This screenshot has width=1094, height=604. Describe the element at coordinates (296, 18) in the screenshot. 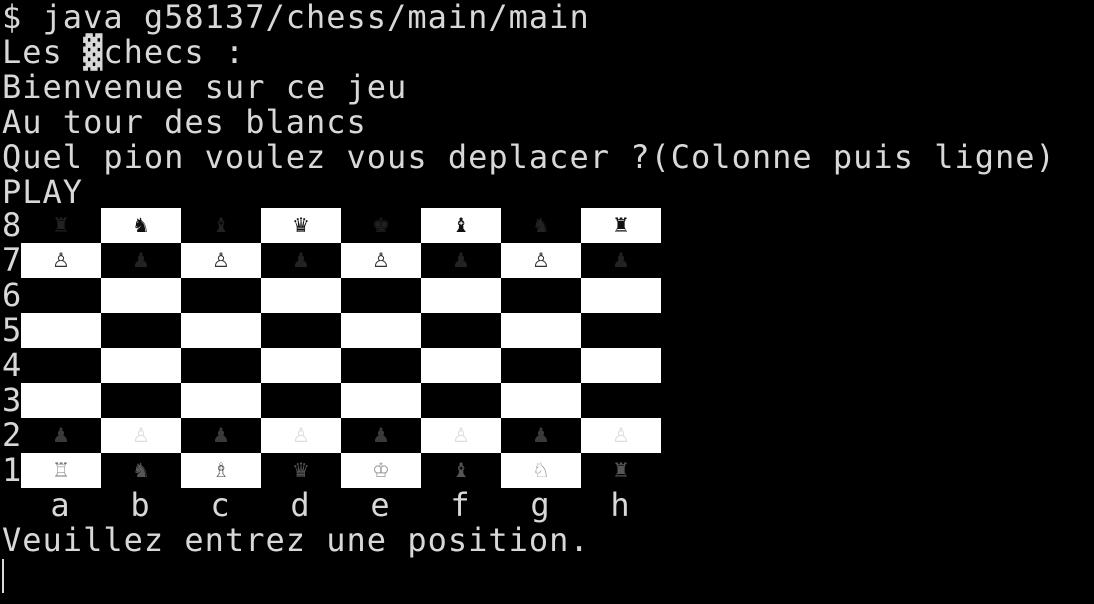

I see `command-line: $ java g58137/chess/main/main` at that location.